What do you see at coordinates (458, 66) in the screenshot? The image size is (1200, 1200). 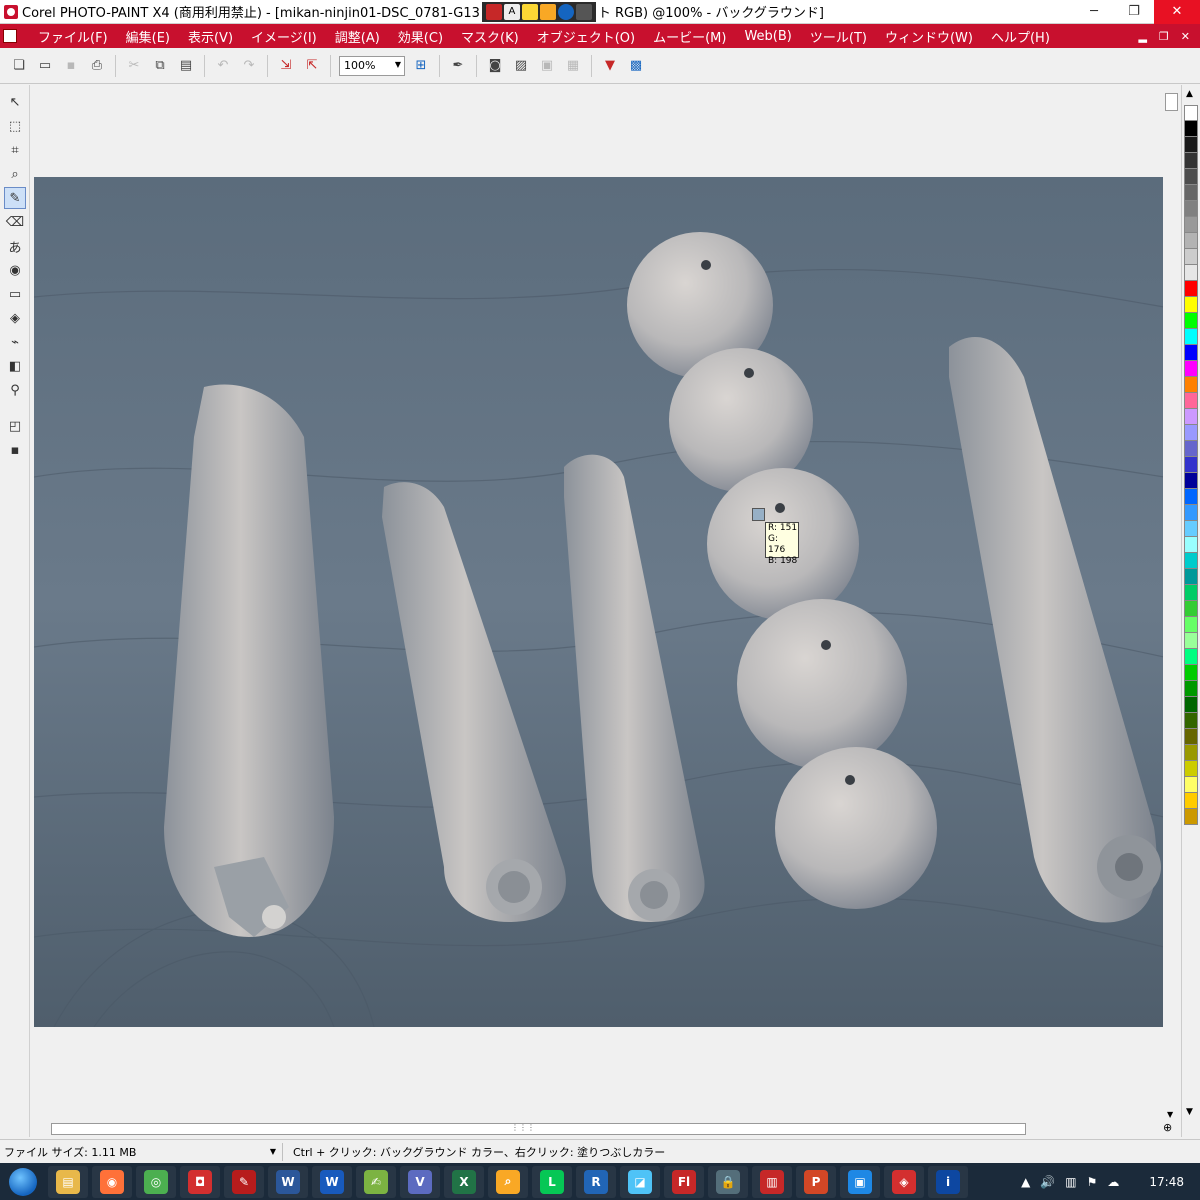 I see `launcher-icon: ✒` at bounding box center [458, 66].